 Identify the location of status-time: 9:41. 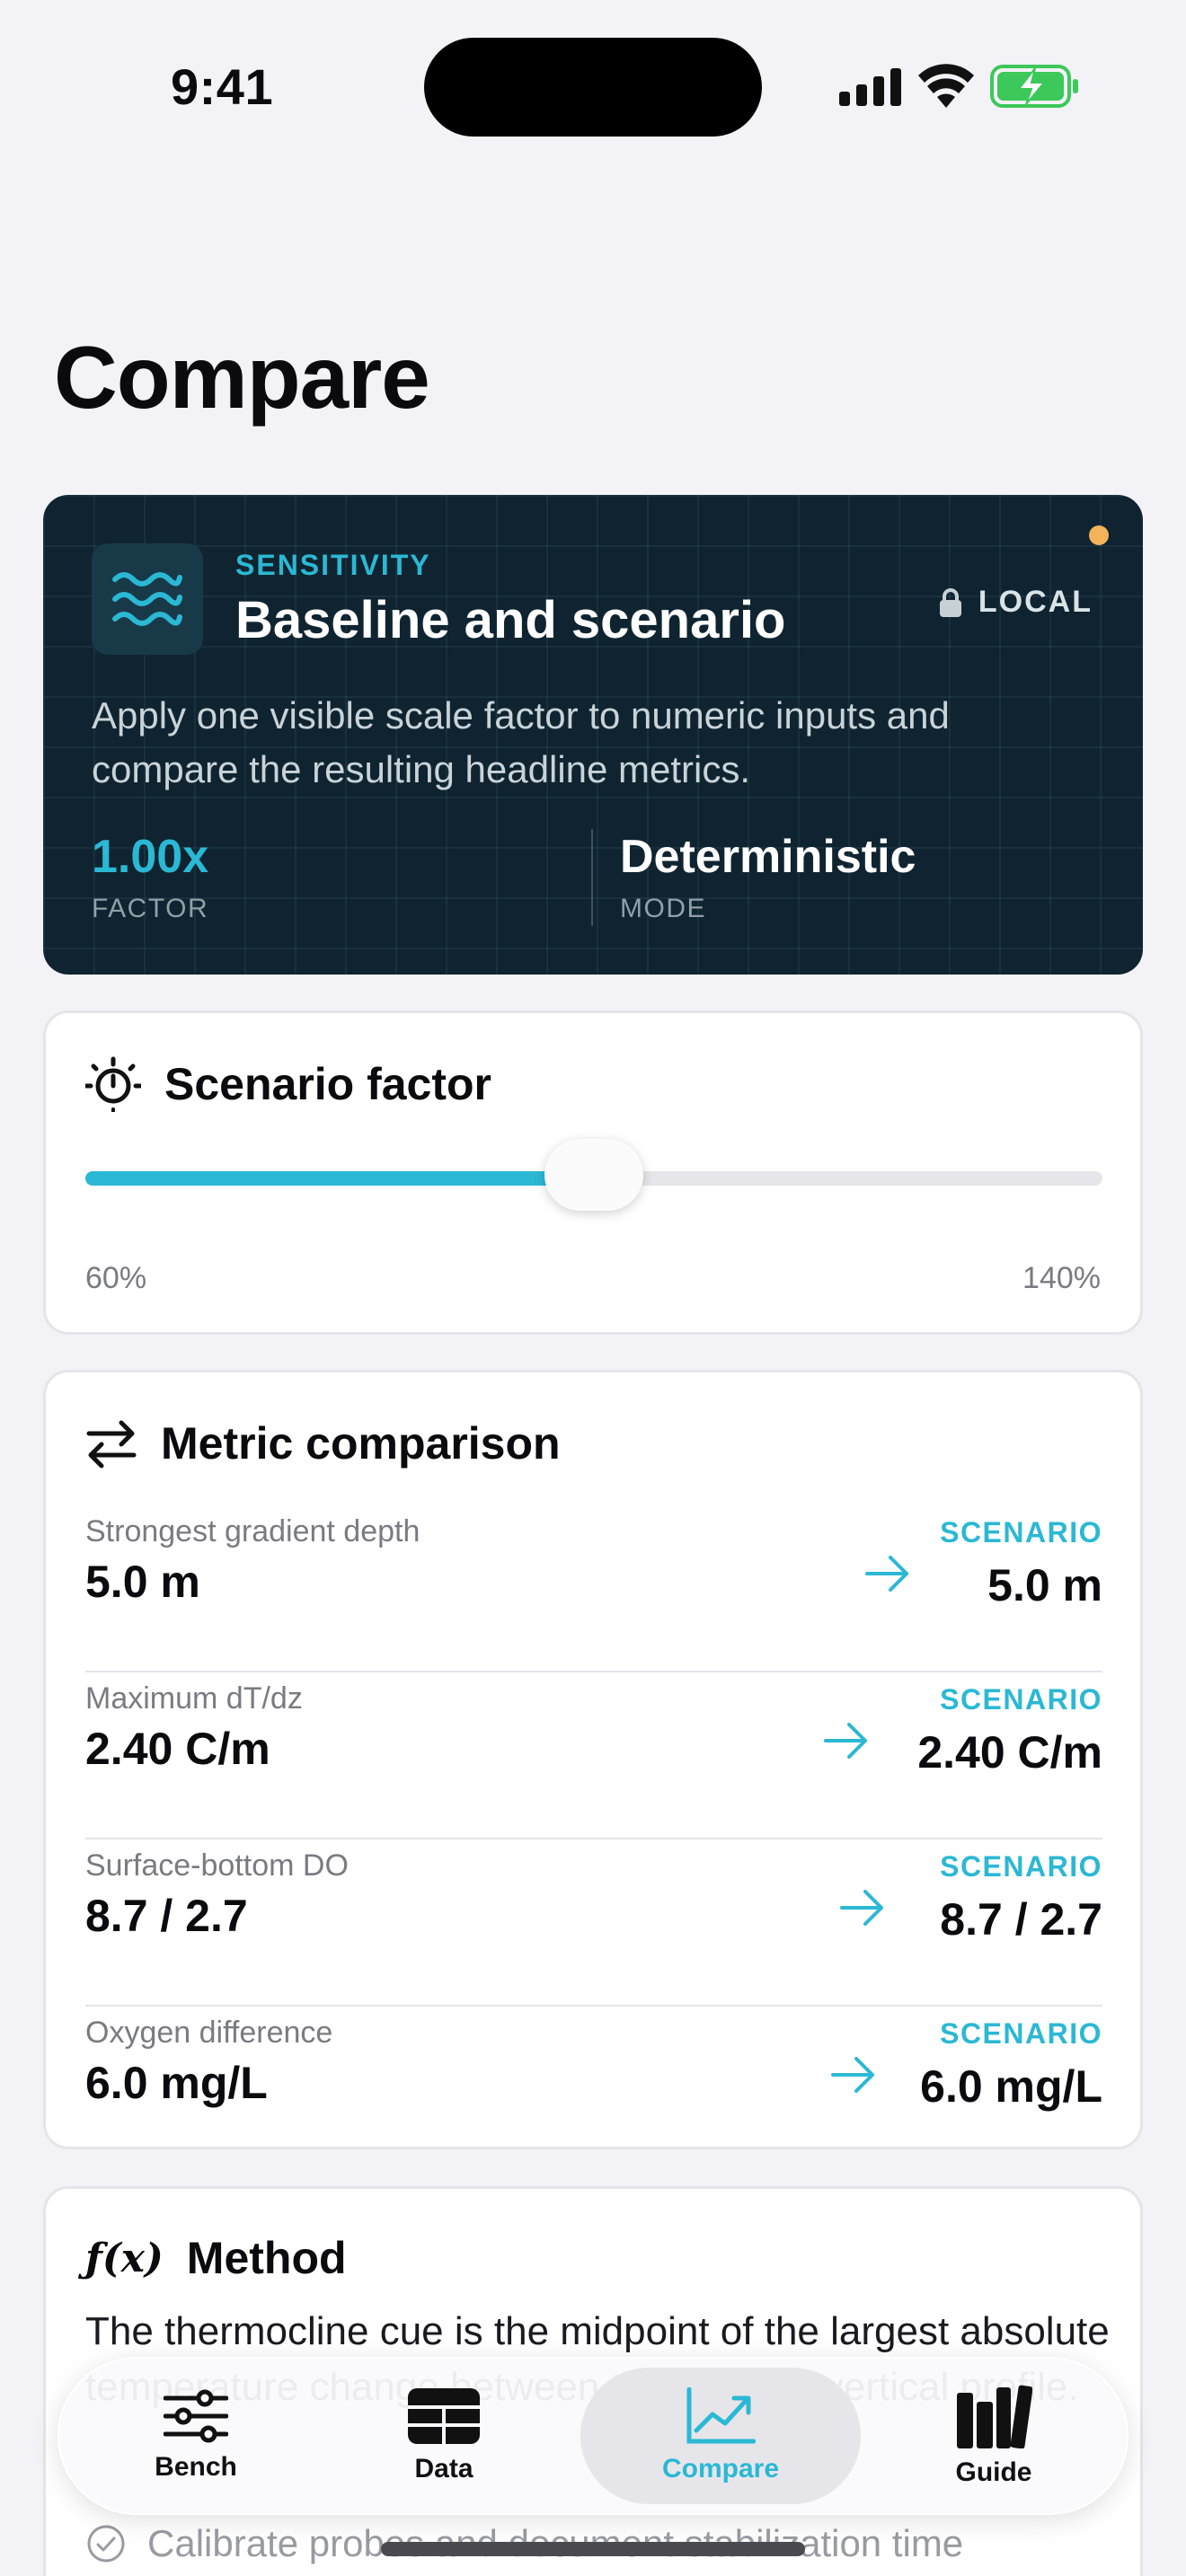
(222, 86).